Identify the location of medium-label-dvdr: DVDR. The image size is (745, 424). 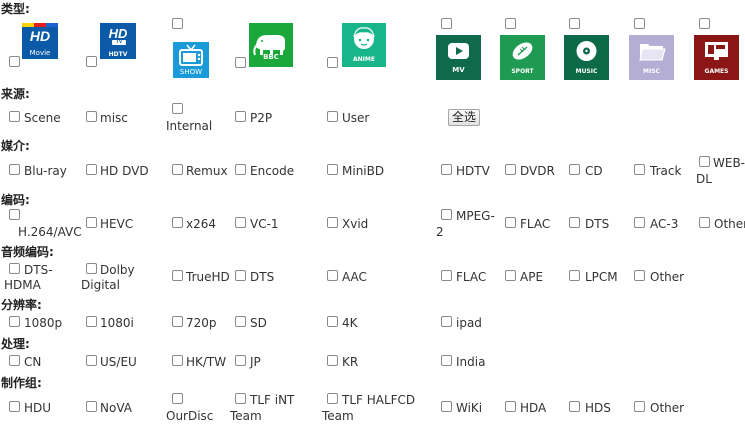
(537, 171).